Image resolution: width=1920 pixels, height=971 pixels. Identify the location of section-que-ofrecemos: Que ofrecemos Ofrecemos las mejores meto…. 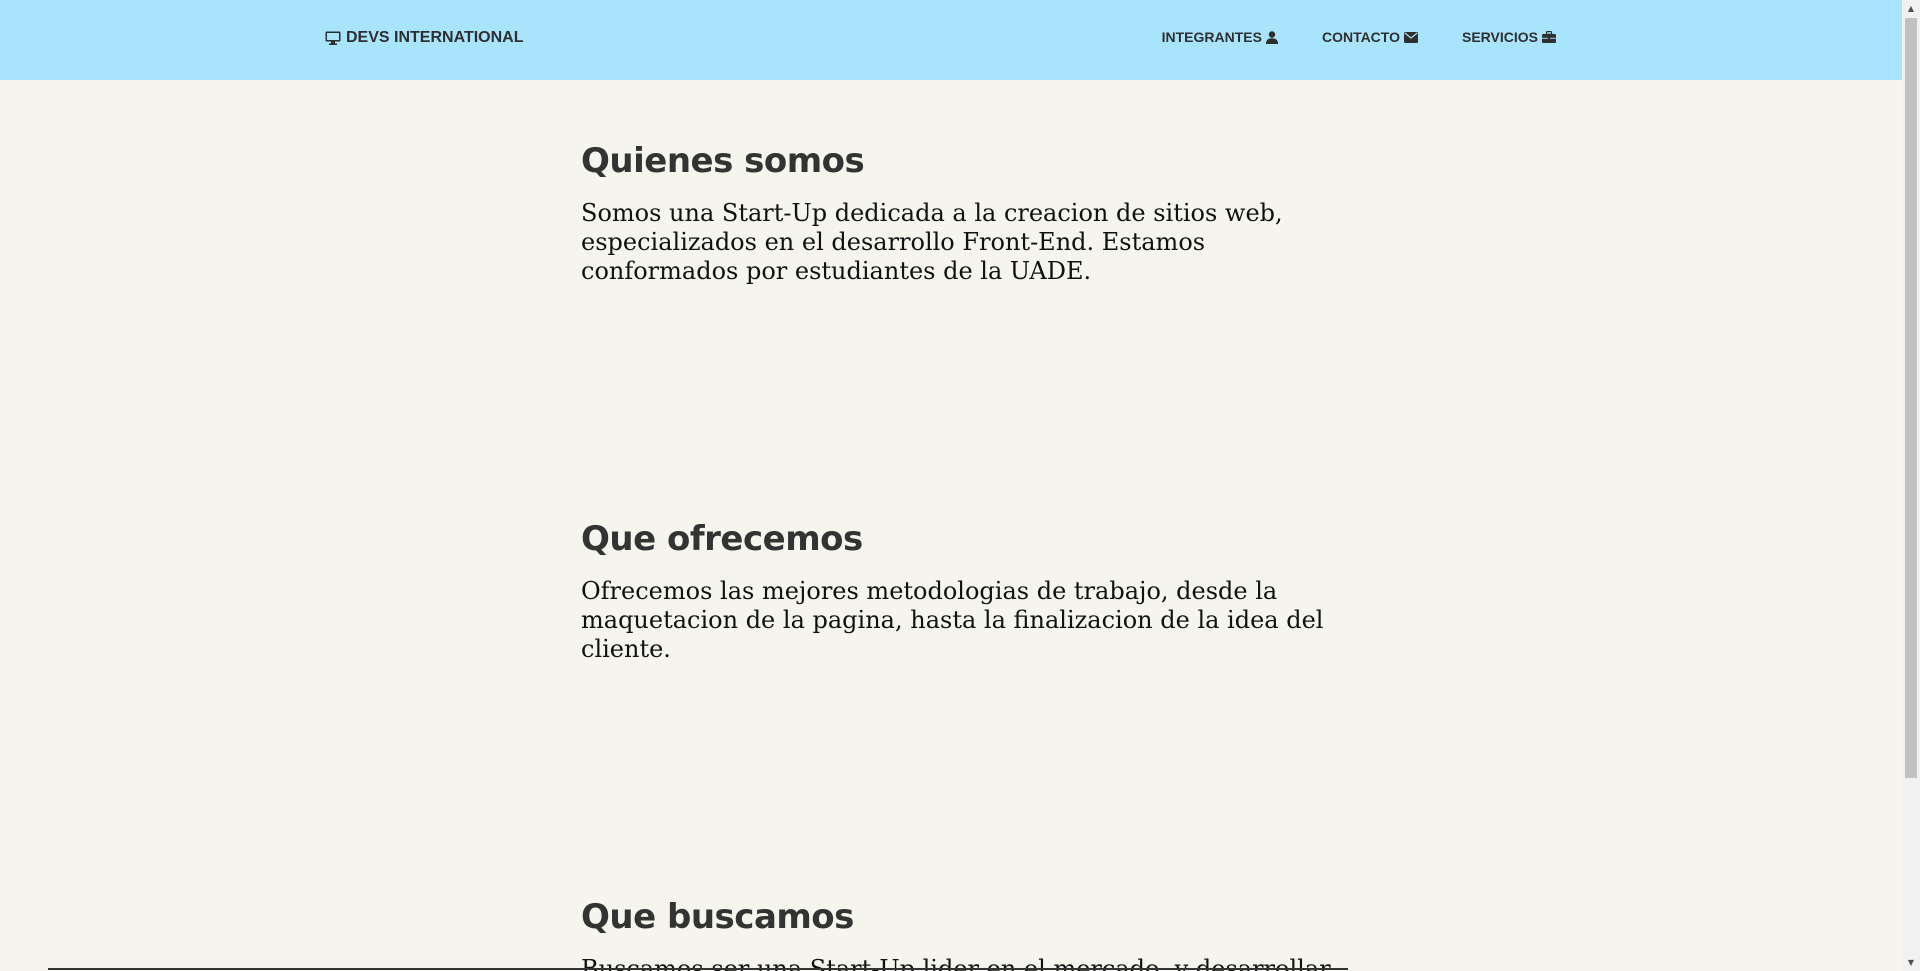
(961, 591).